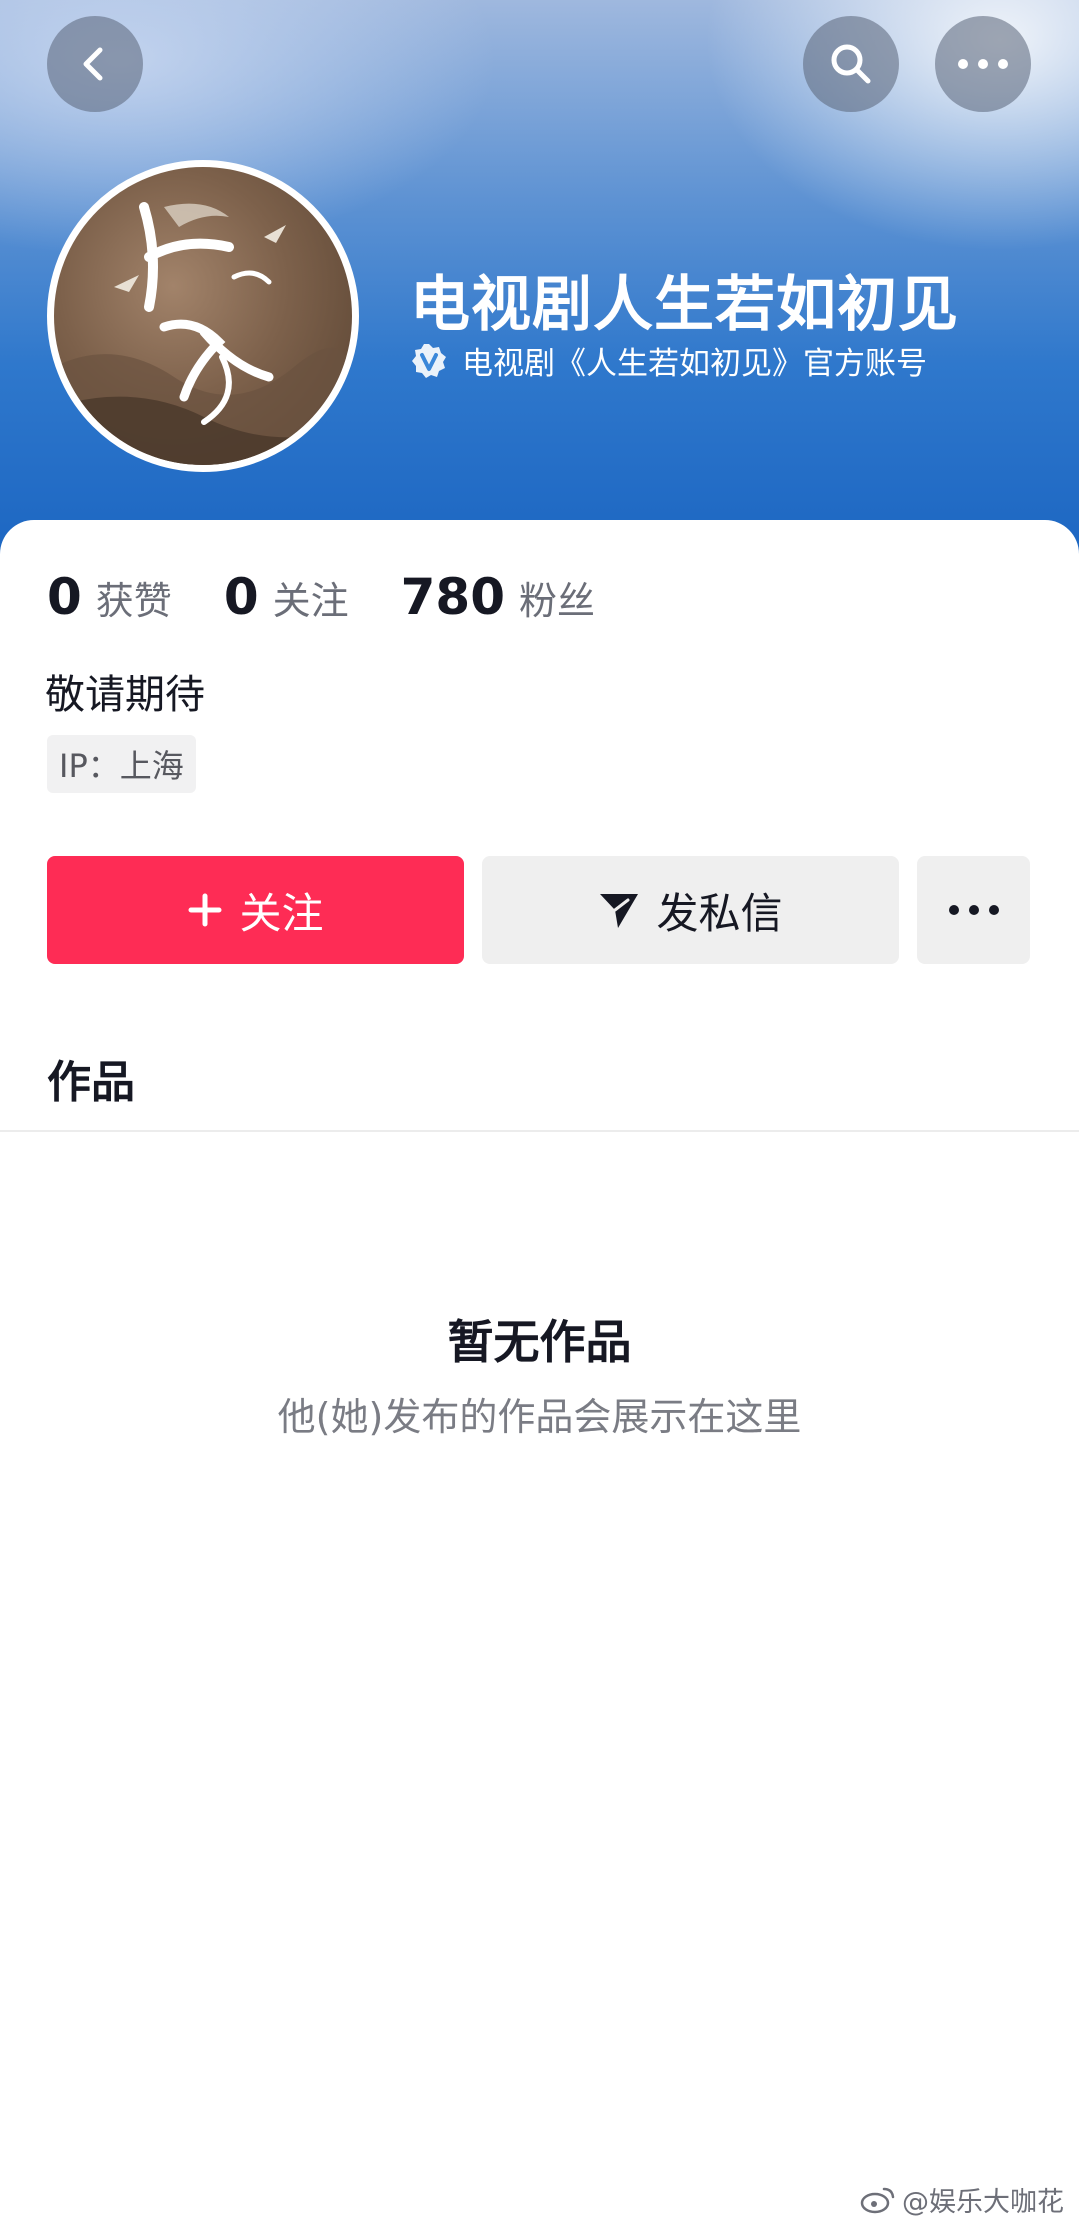  Describe the element at coordinates (539, 1342) in the screenshot. I see `empty-state-title: 暂无作品` at that location.